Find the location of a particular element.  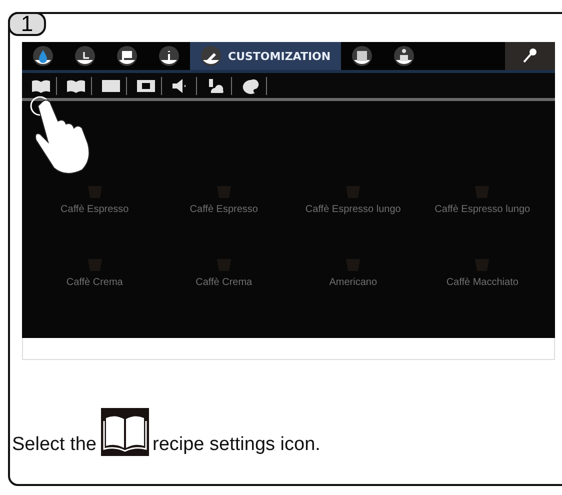

drop-icon is located at coordinates (43, 56).